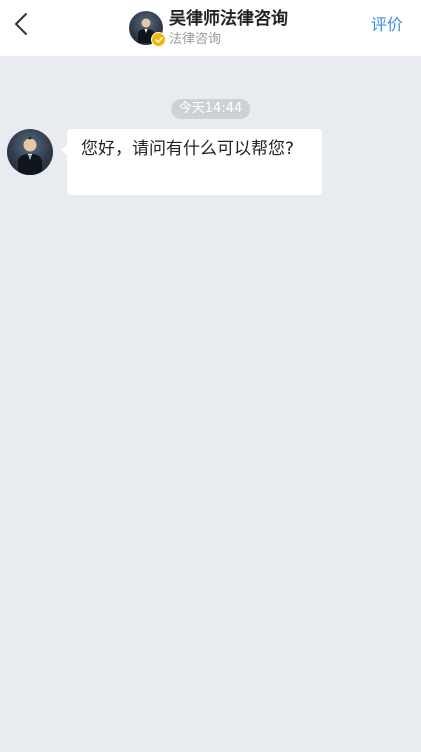 This screenshot has width=421, height=752. Describe the element at coordinates (147, 29) in the screenshot. I see `lawyer-avatar` at that location.